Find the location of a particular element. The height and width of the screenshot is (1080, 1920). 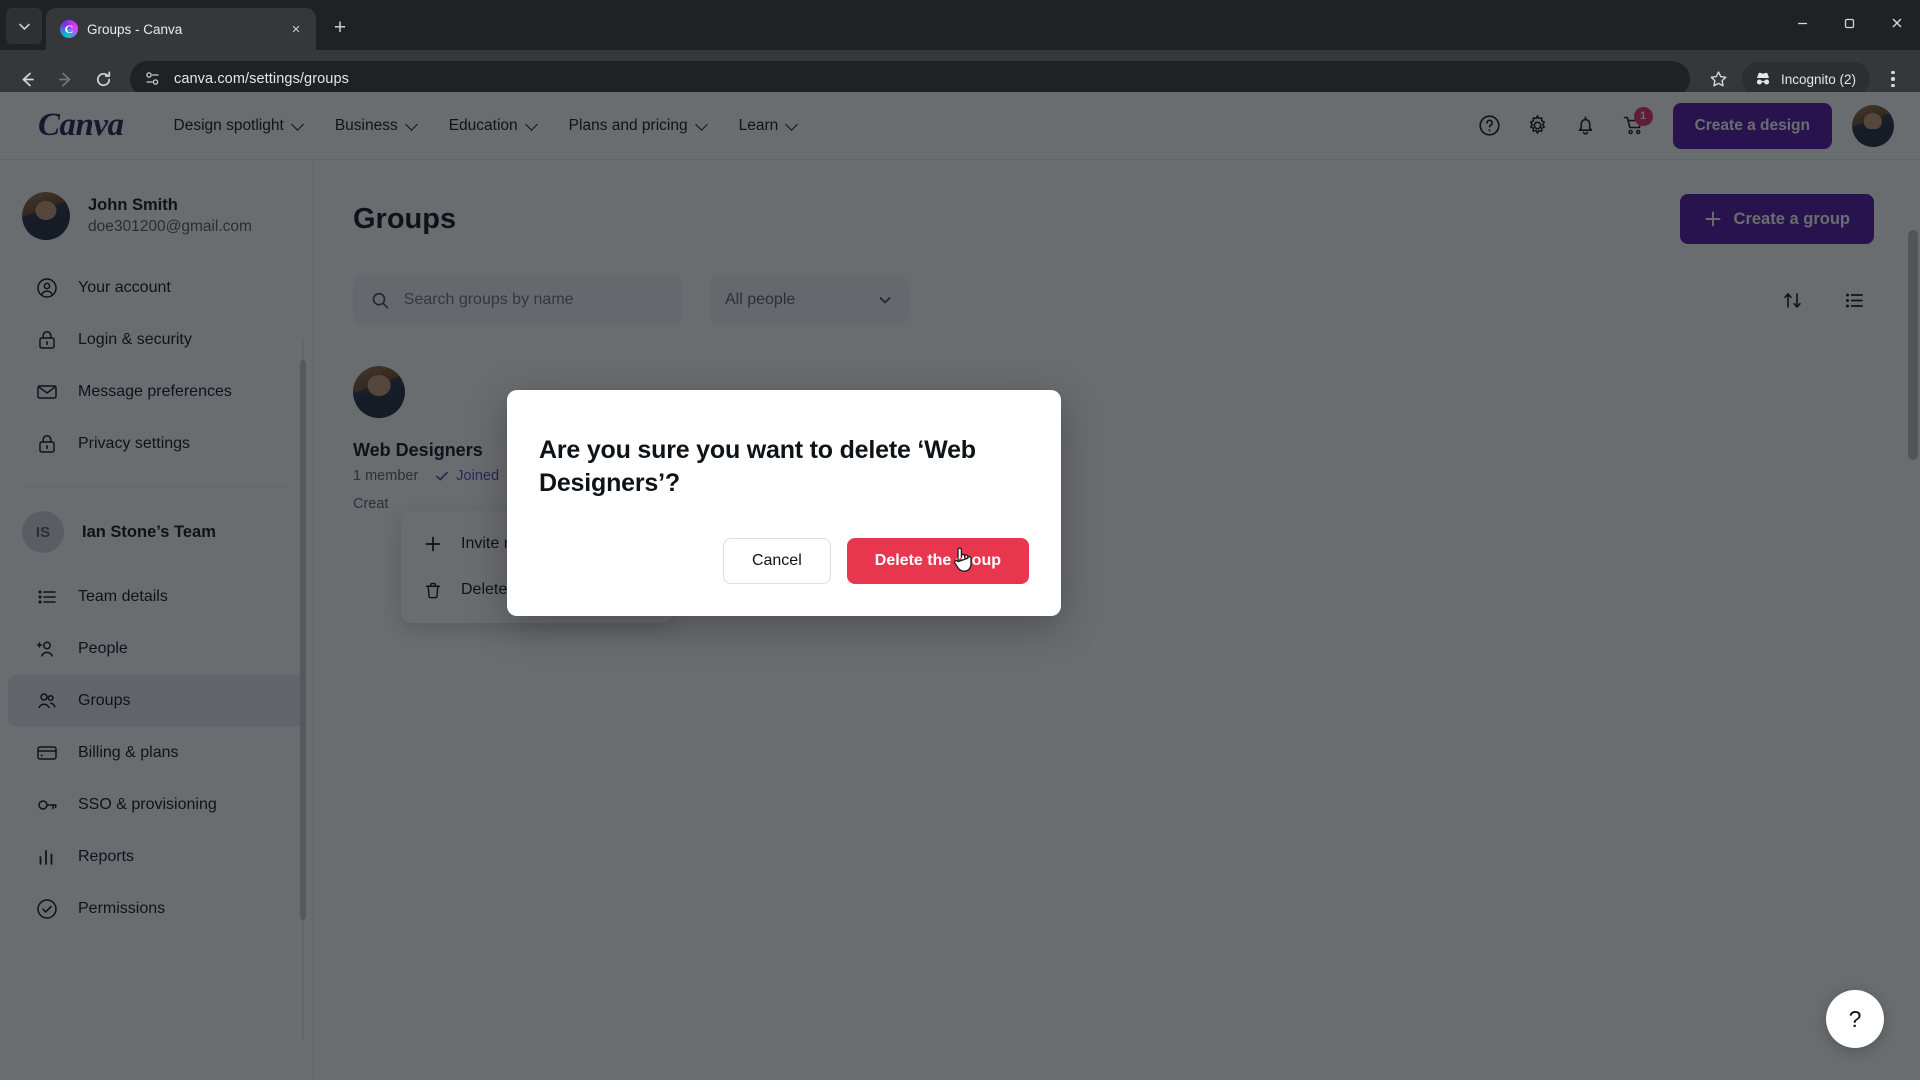

browser-tab: C Groups - Canva × is located at coordinates (181, 29).